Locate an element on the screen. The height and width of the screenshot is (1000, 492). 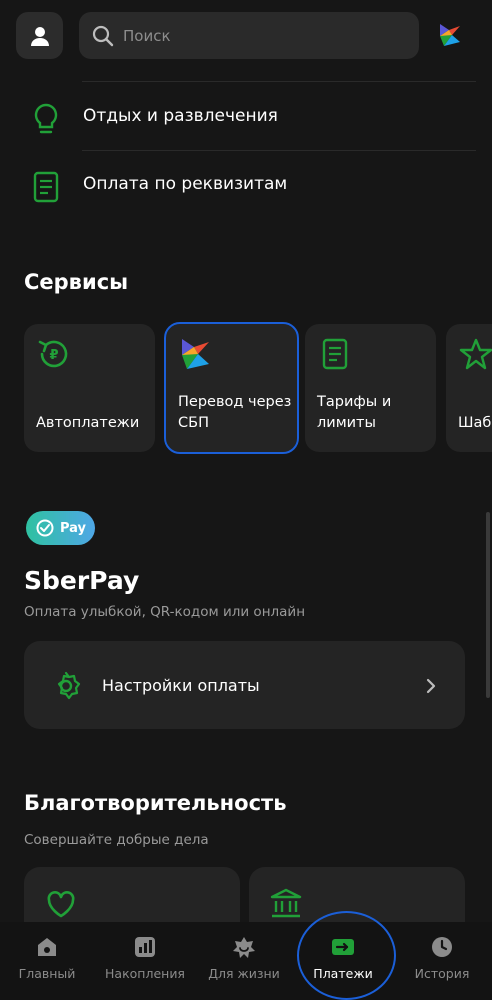
service-card-templates: Шаб is located at coordinates (469, 388).